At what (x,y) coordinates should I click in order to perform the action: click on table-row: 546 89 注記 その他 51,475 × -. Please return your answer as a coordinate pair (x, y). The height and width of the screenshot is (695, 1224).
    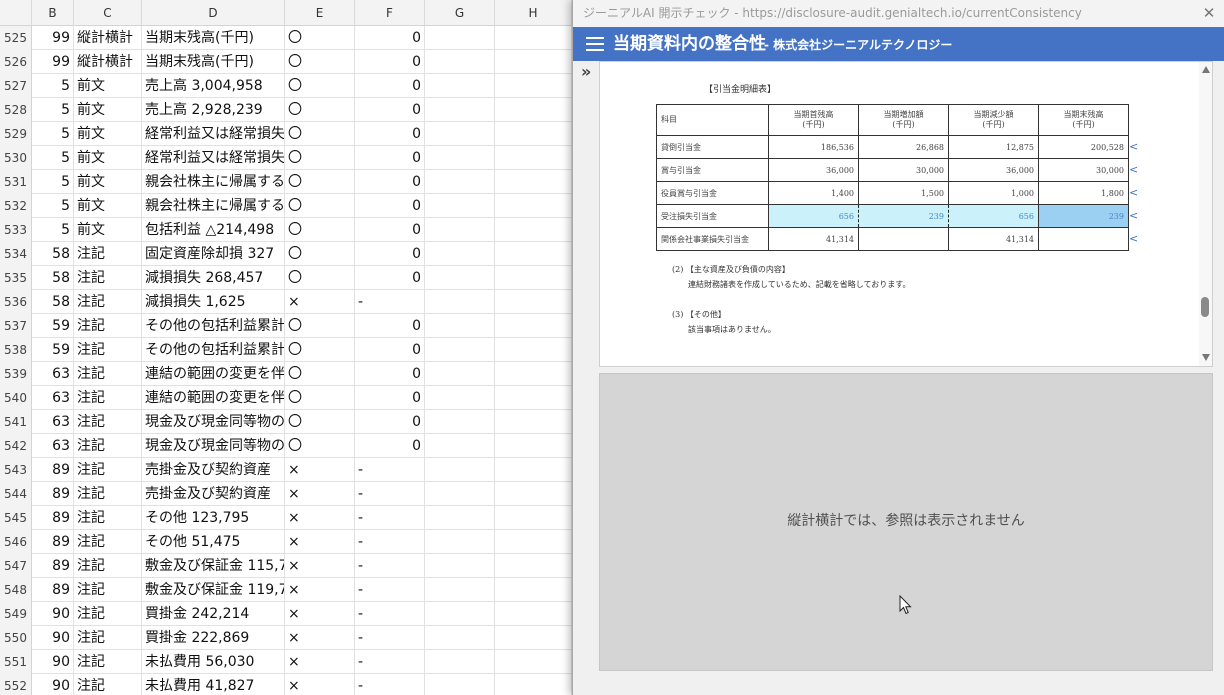
    Looking at the image, I should click on (286, 542).